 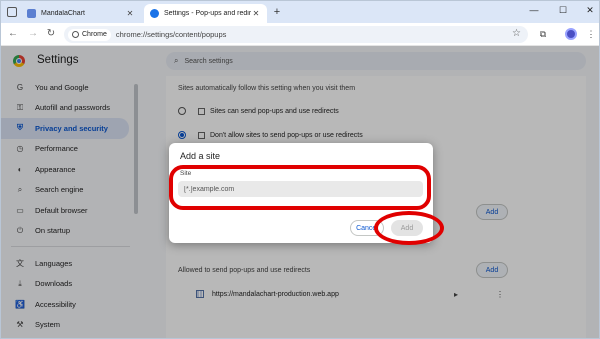 What do you see at coordinates (543, 34) in the screenshot?
I see `extensions-icon: ⧉` at bounding box center [543, 34].